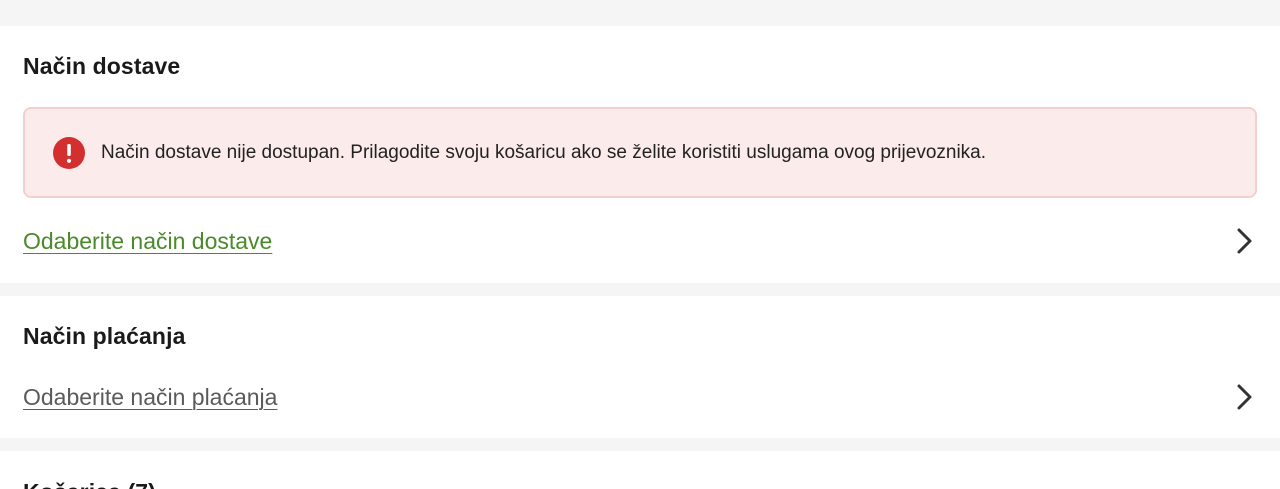 The width and height of the screenshot is (1280, 489). Describe the element at coordinates (89, 485) in the screenshot. I see `cart-section-title: Košarica (7)` at that location.